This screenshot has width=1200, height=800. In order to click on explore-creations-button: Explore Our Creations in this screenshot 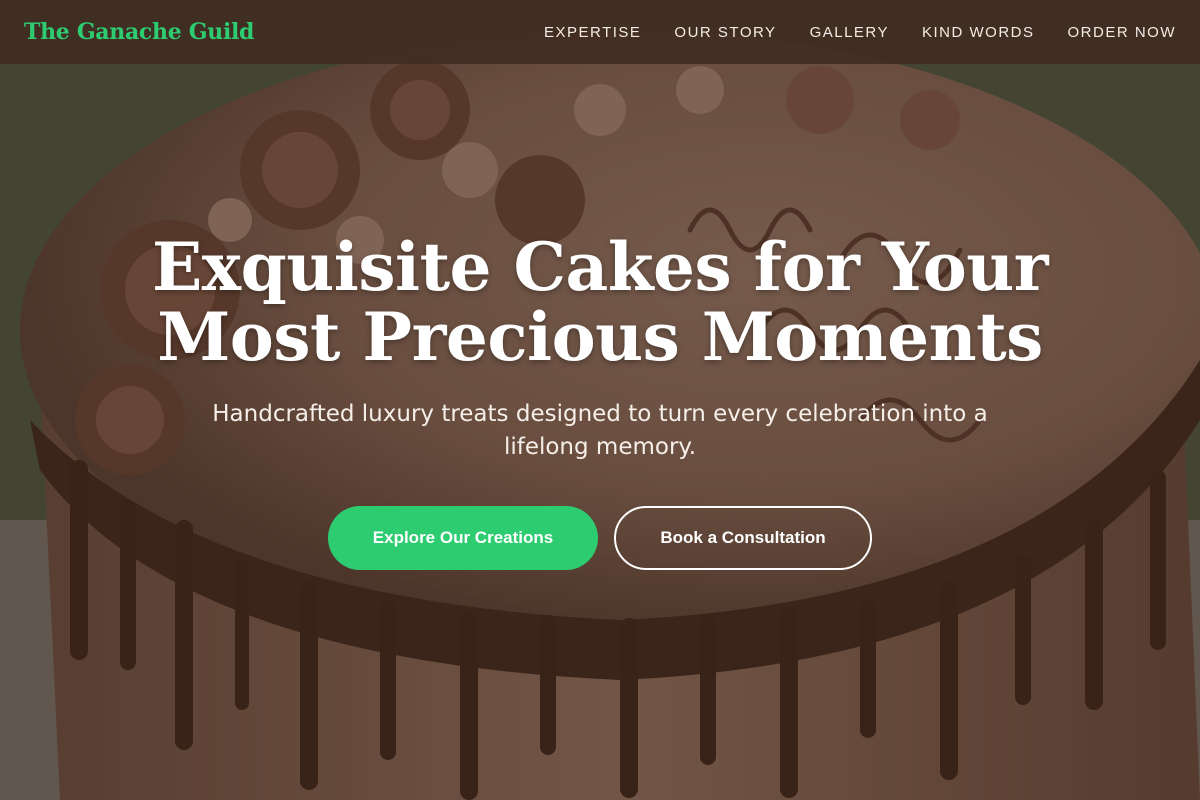, I will do `click(463, 538)`.